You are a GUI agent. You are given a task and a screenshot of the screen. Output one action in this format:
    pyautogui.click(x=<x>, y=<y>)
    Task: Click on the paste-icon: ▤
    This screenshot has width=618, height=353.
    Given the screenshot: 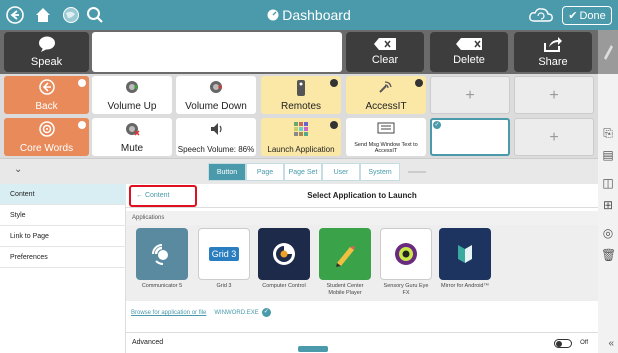 What is the action you would take?
    pyautogui.click(x=608, y=155)
    